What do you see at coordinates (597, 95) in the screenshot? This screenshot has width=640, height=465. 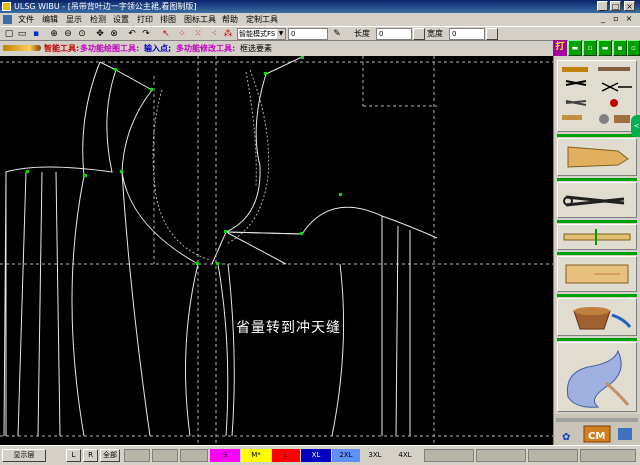 I see `small-tools-icons` at bounding box center [597, 95].